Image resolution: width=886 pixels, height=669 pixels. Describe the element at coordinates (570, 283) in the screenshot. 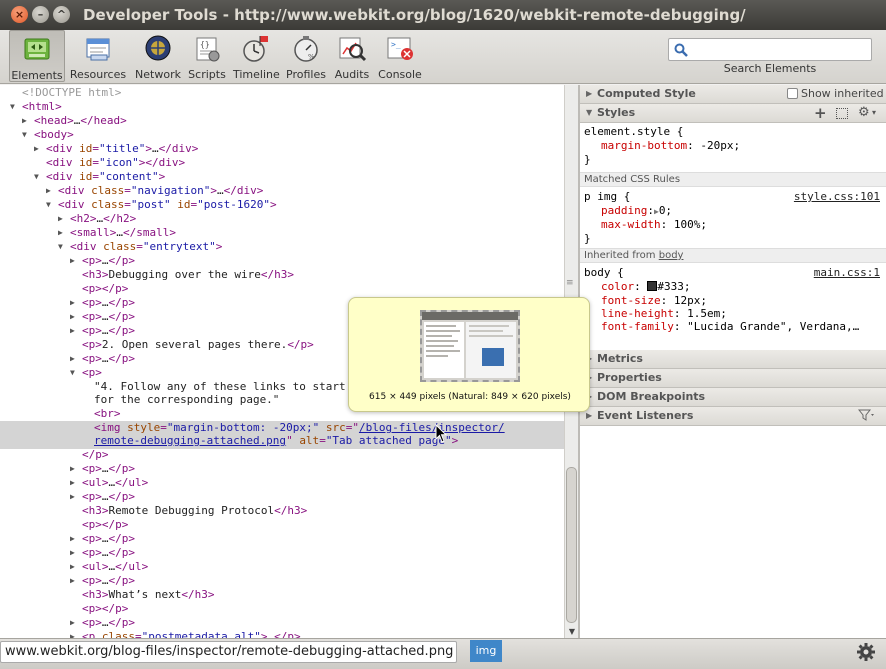

I see `split-grip-icon: ≡` at that location.